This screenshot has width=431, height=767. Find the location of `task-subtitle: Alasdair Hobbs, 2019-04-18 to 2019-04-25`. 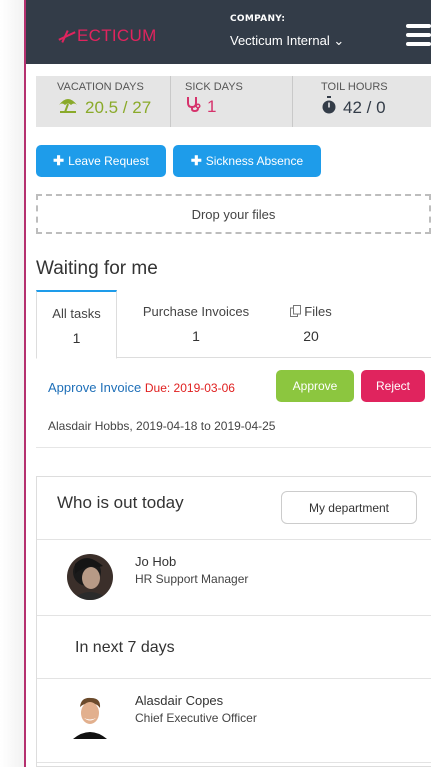

task-subtitle: Alasdair Hobbs, 2019-04-18 to 2019-04-25 is located at coordinates (162, 426).